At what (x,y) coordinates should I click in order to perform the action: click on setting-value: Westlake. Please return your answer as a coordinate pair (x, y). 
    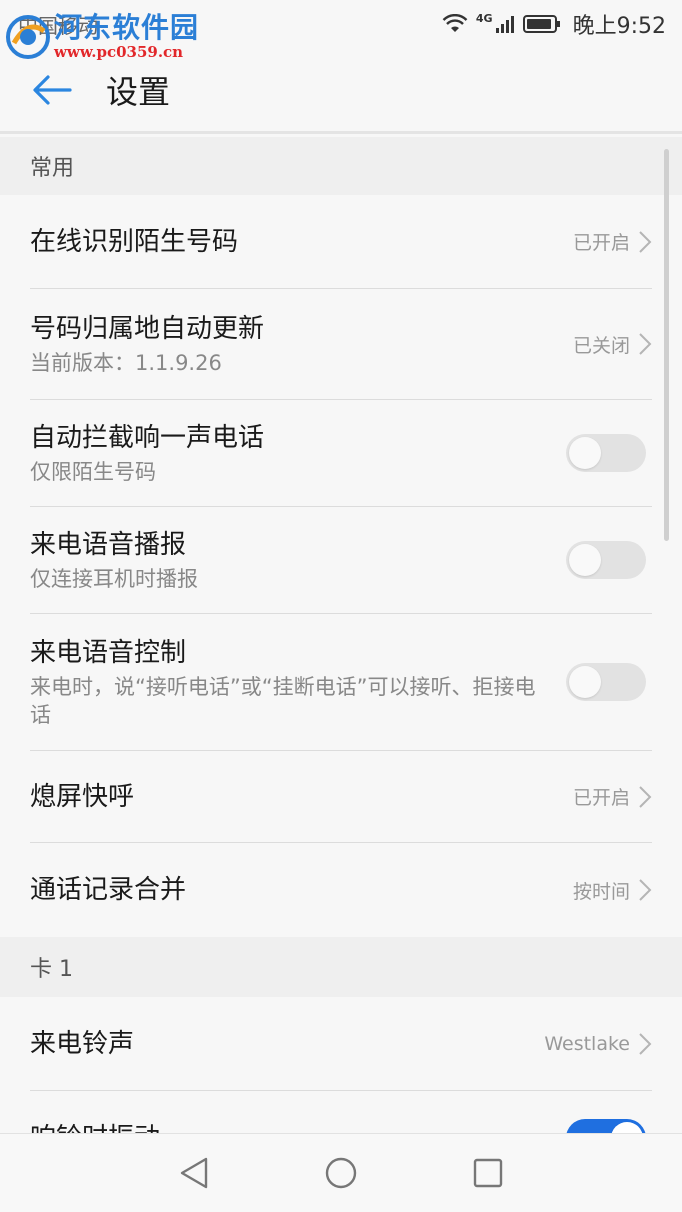
    Looking at the image, I should click on (587, 1043).